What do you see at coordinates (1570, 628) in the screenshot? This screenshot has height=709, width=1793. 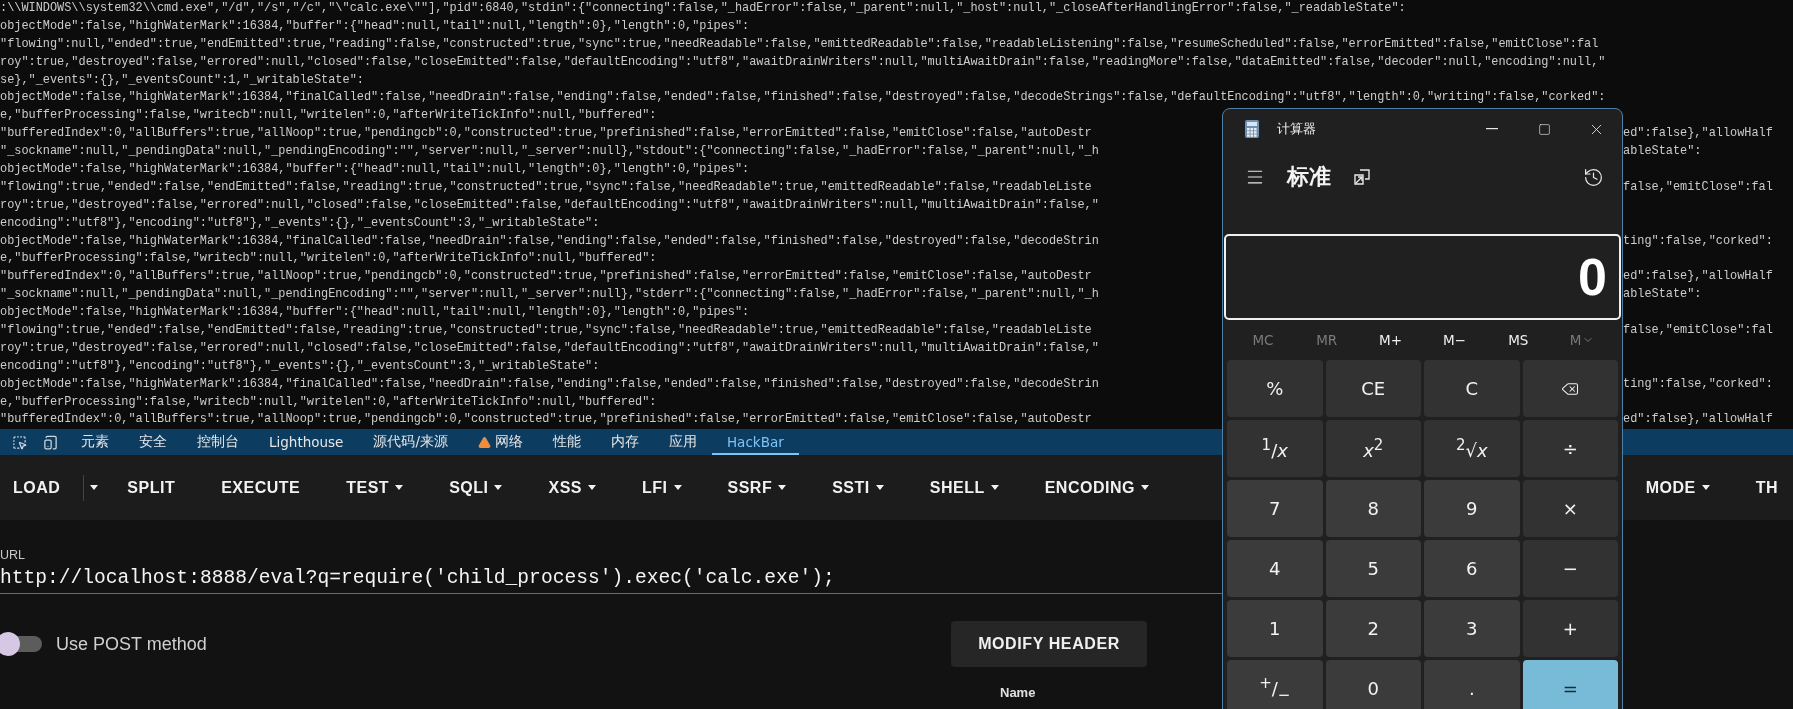 I see `calculator-key: +` at bounding box center [1570, 628].